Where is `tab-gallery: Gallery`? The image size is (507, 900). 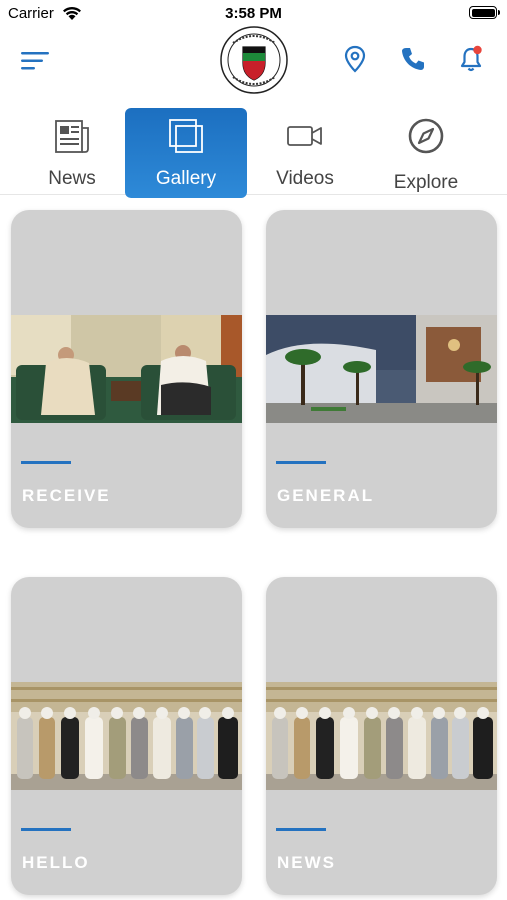
tab-gallery: Gallery is located at coordinates (186, 153).